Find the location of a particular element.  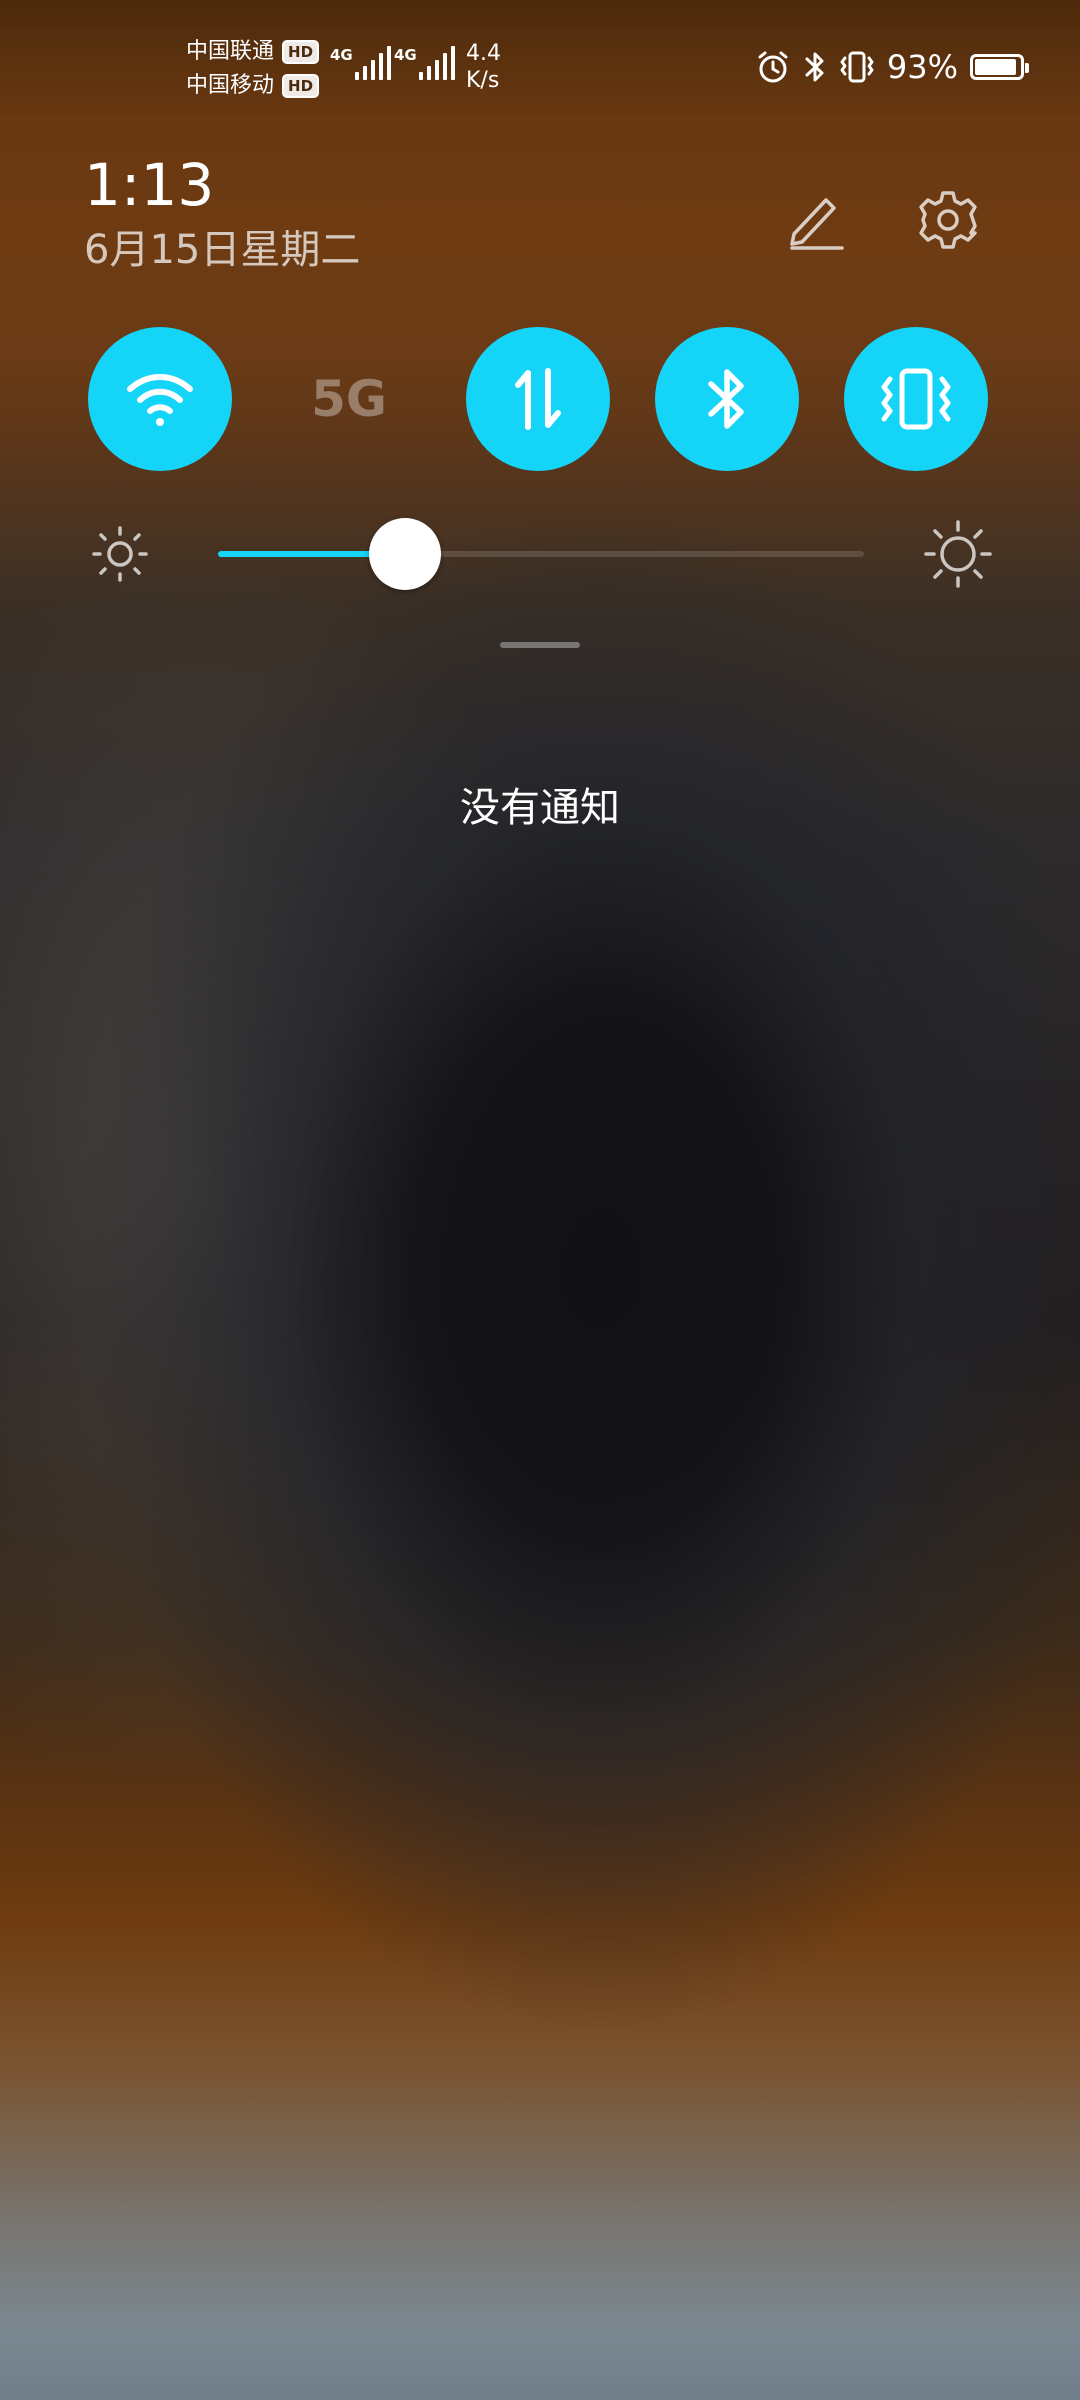

clock-time: 1:13 is located at coordinates (149, 185).